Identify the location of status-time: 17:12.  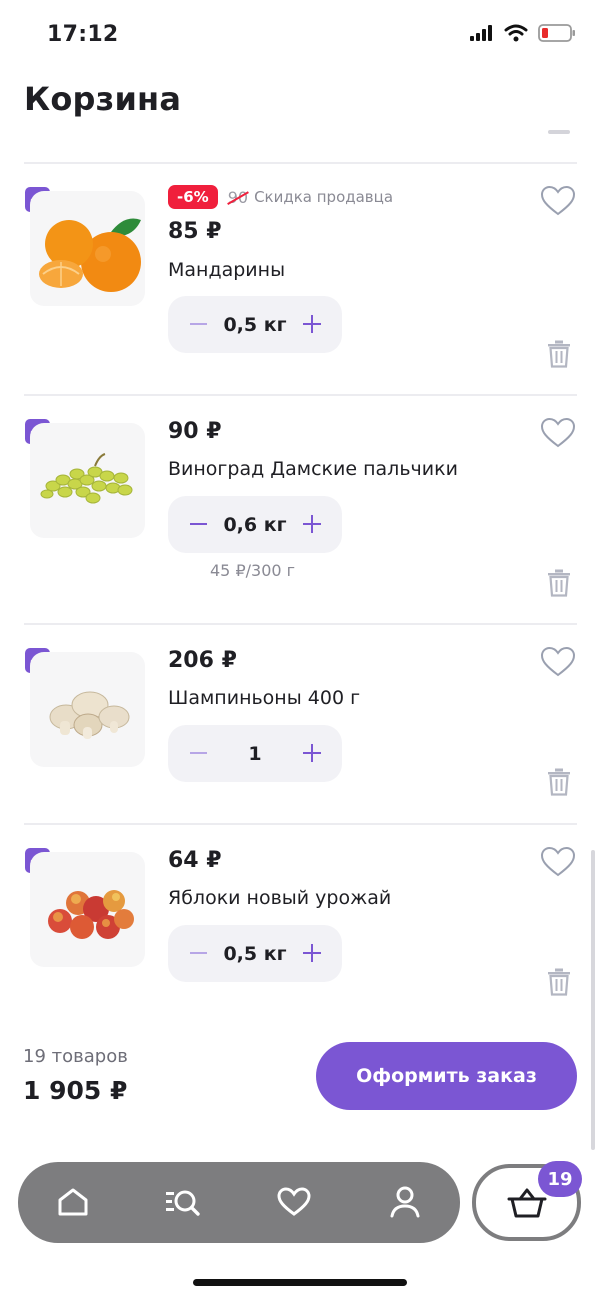
(83, 34).